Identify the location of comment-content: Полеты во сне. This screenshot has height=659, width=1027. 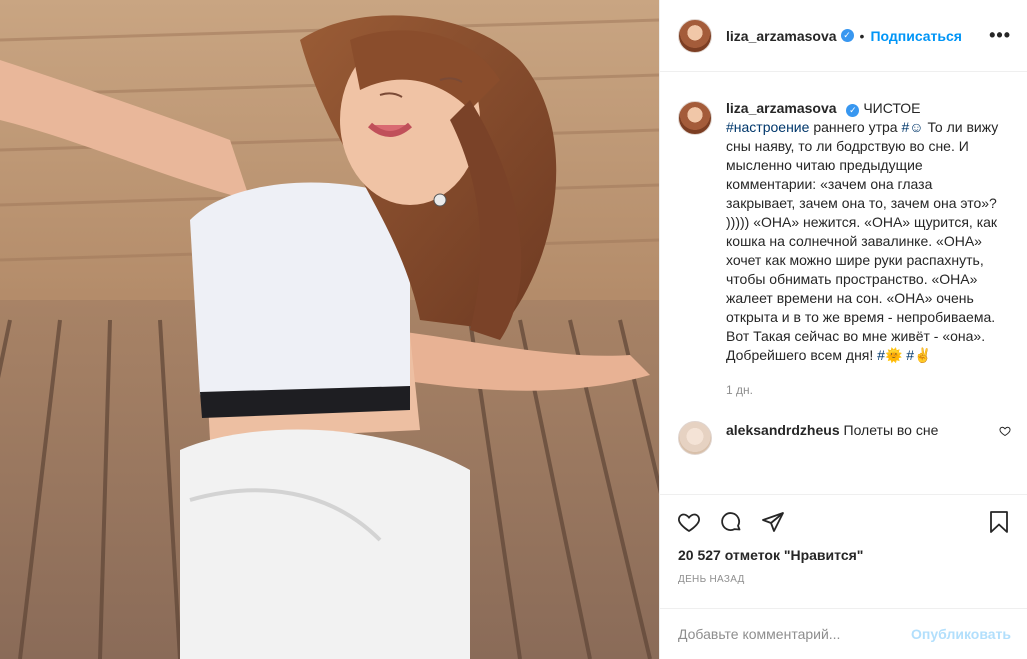
(891, 430).